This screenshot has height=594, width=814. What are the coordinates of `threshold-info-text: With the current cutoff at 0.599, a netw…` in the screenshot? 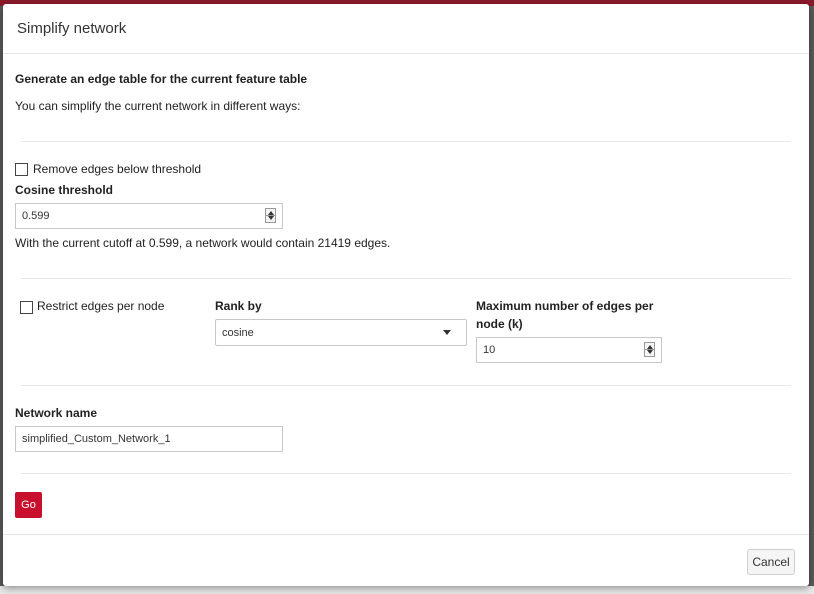 It's located at (203, 243).